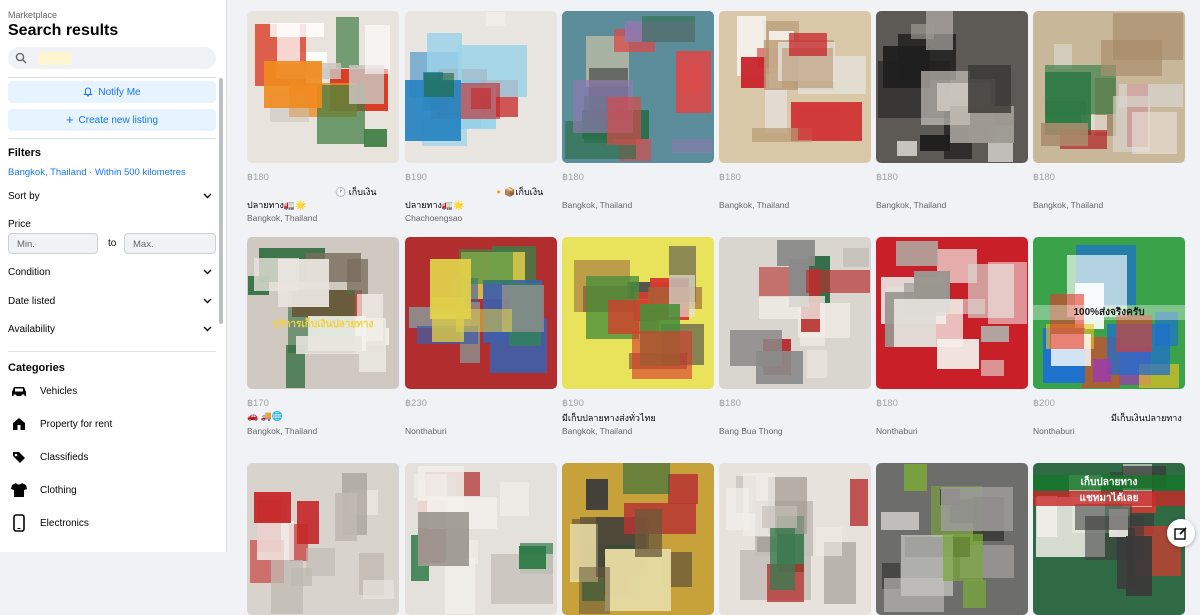 The height and width of the screenshot is (615, 1200). I want to click on divider, so click(112, 351).